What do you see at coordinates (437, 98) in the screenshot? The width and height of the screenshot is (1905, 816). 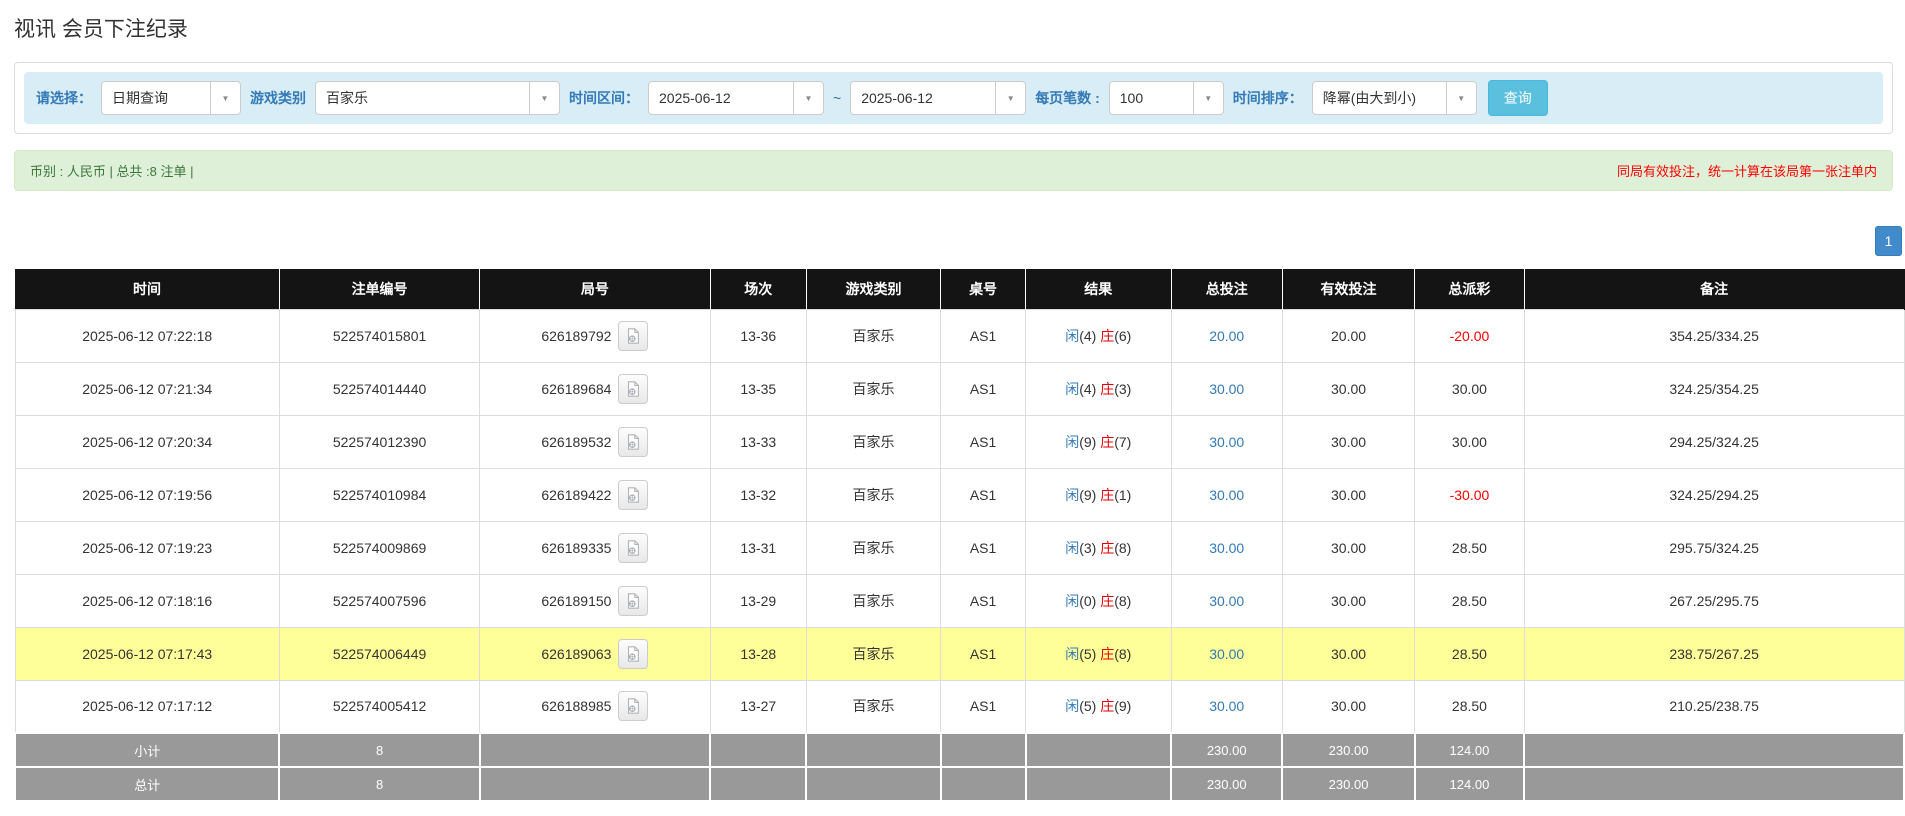 I see `game-type-select: 百家乐 ▼` at bounding box center [437, 98].